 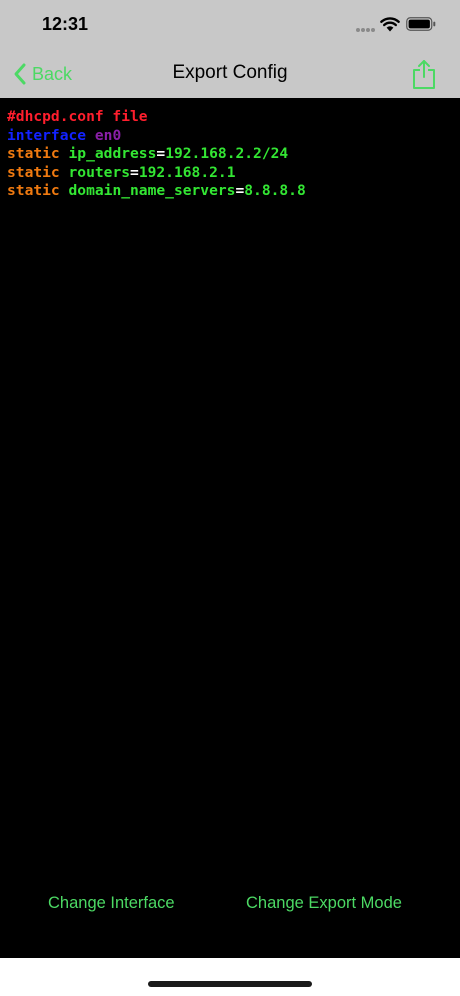 I want to click on navigation-bar: Back Export Config, so click(x=230, y=74).